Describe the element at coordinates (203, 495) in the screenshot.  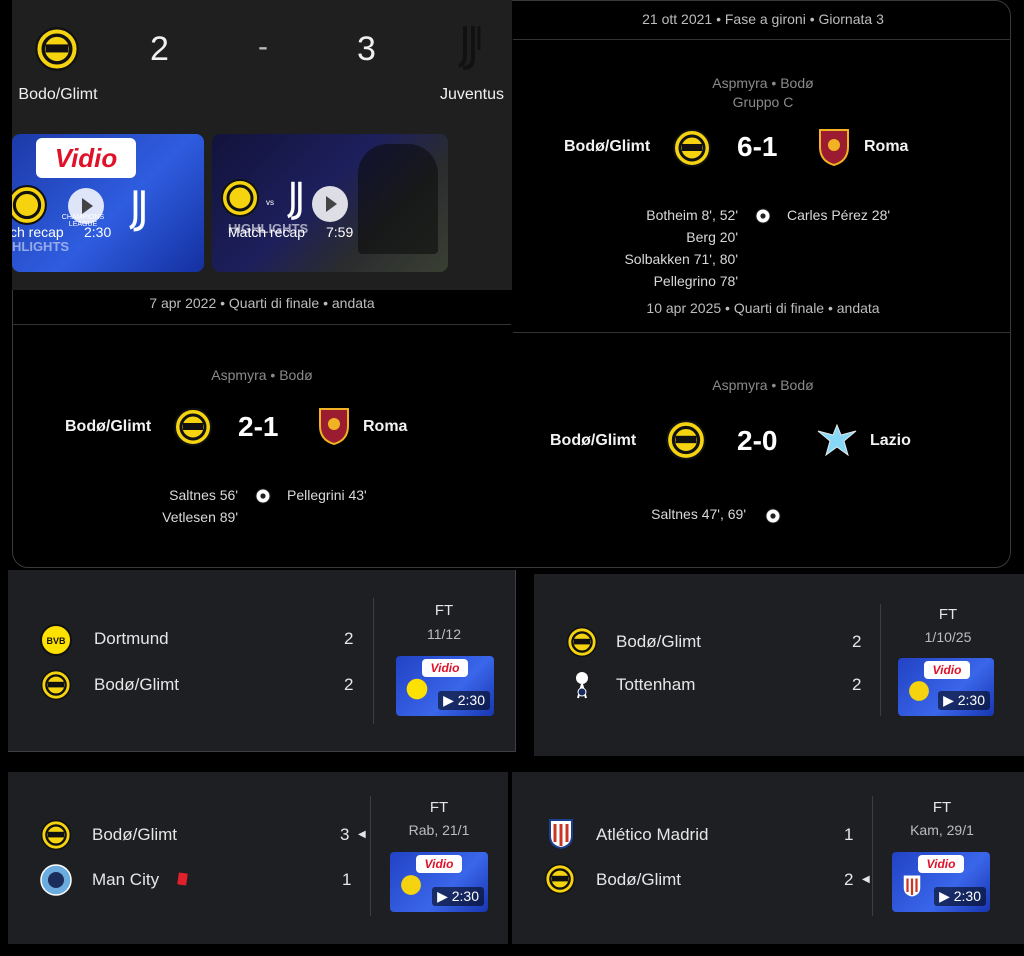
I see `home-scorer: Saltnes 56'` at that location.